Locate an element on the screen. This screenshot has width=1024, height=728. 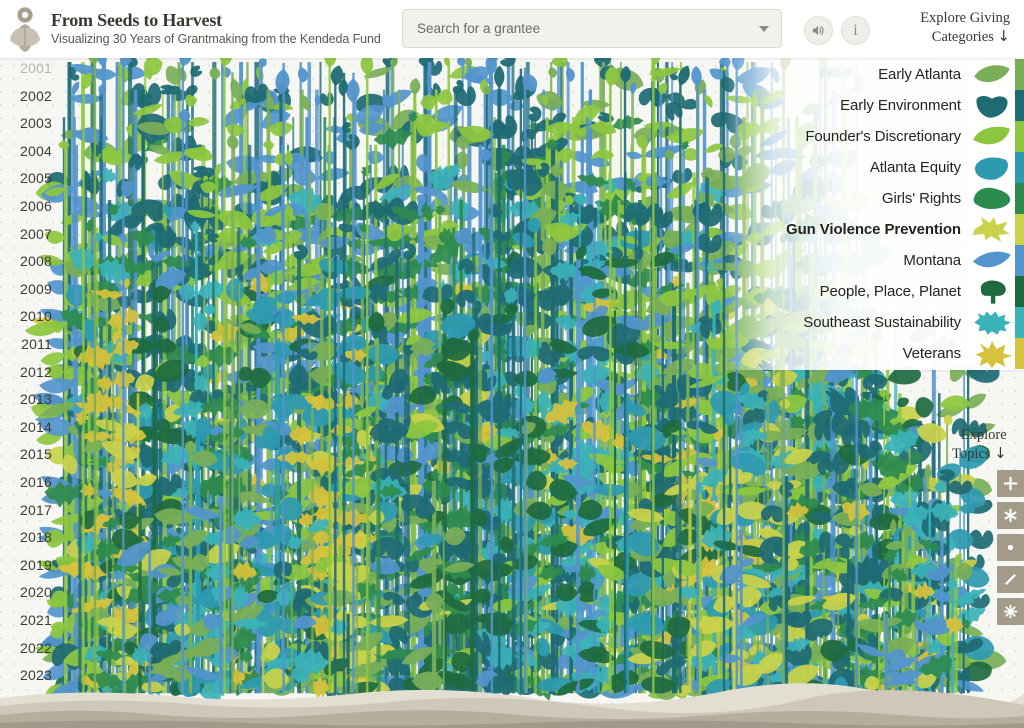
legend-item-people-place-planet: People, Place, Planet is located at coordinates (874, 291).